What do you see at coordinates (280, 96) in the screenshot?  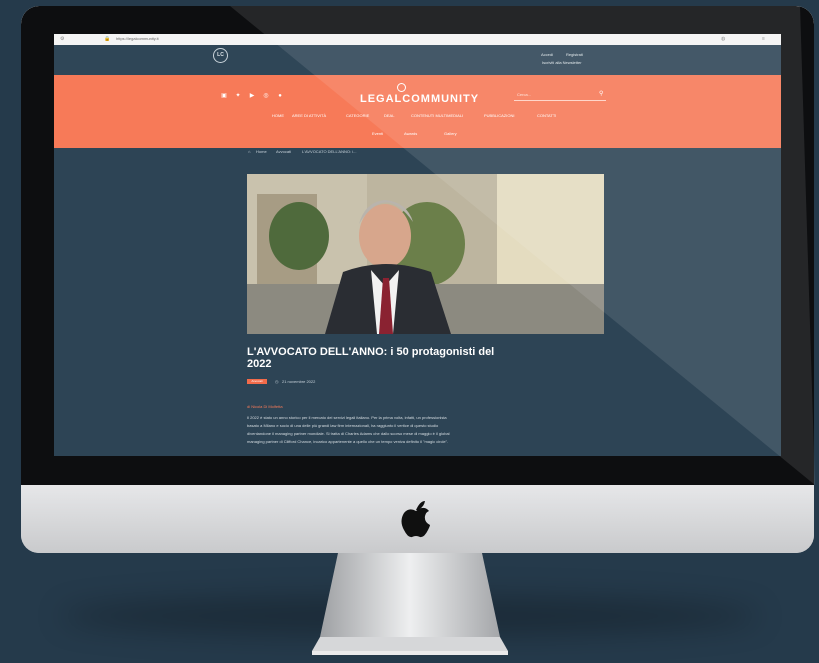 I see `facebook-icon: ●` at bounding box center [280, 96].